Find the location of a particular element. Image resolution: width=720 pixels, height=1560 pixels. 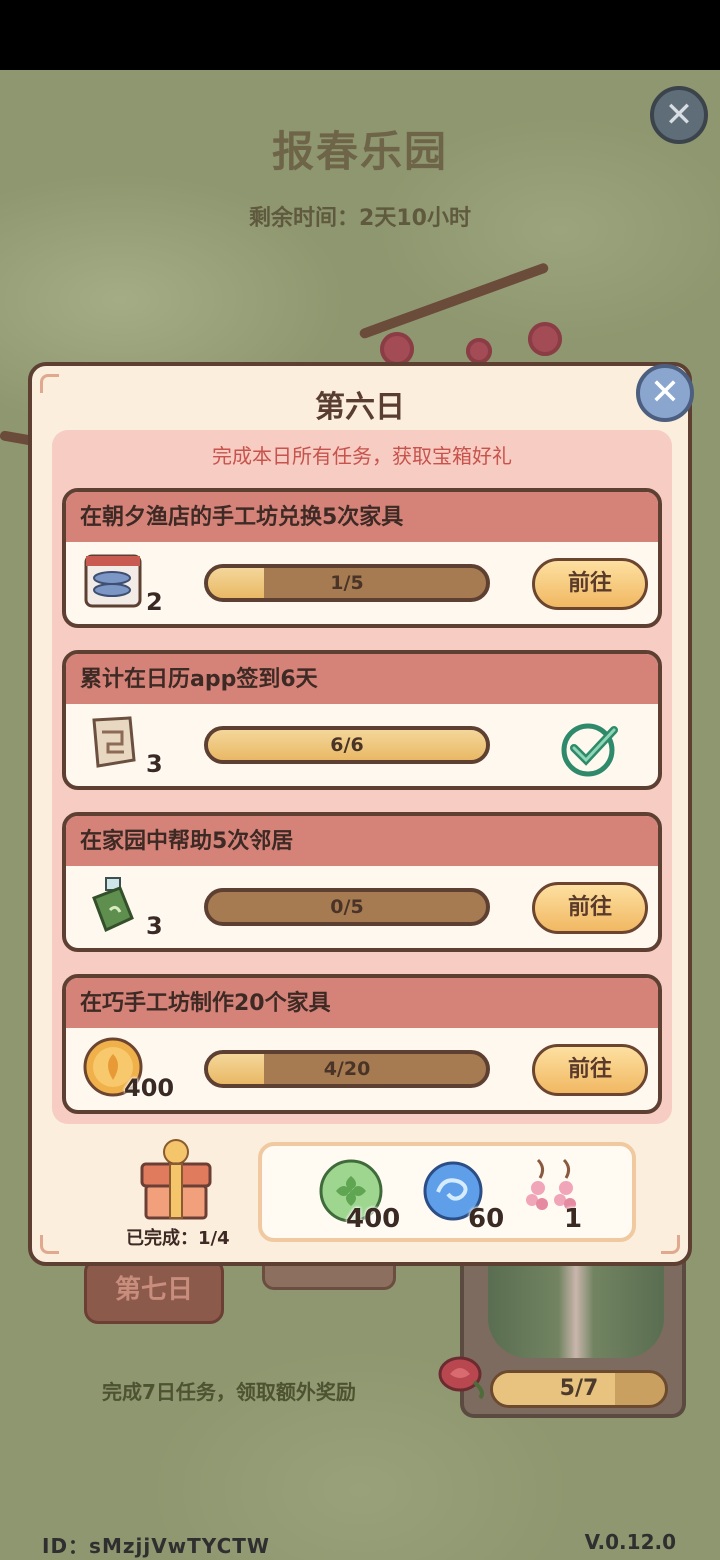

reward-count: 2 is located at coordinates (154, 602).